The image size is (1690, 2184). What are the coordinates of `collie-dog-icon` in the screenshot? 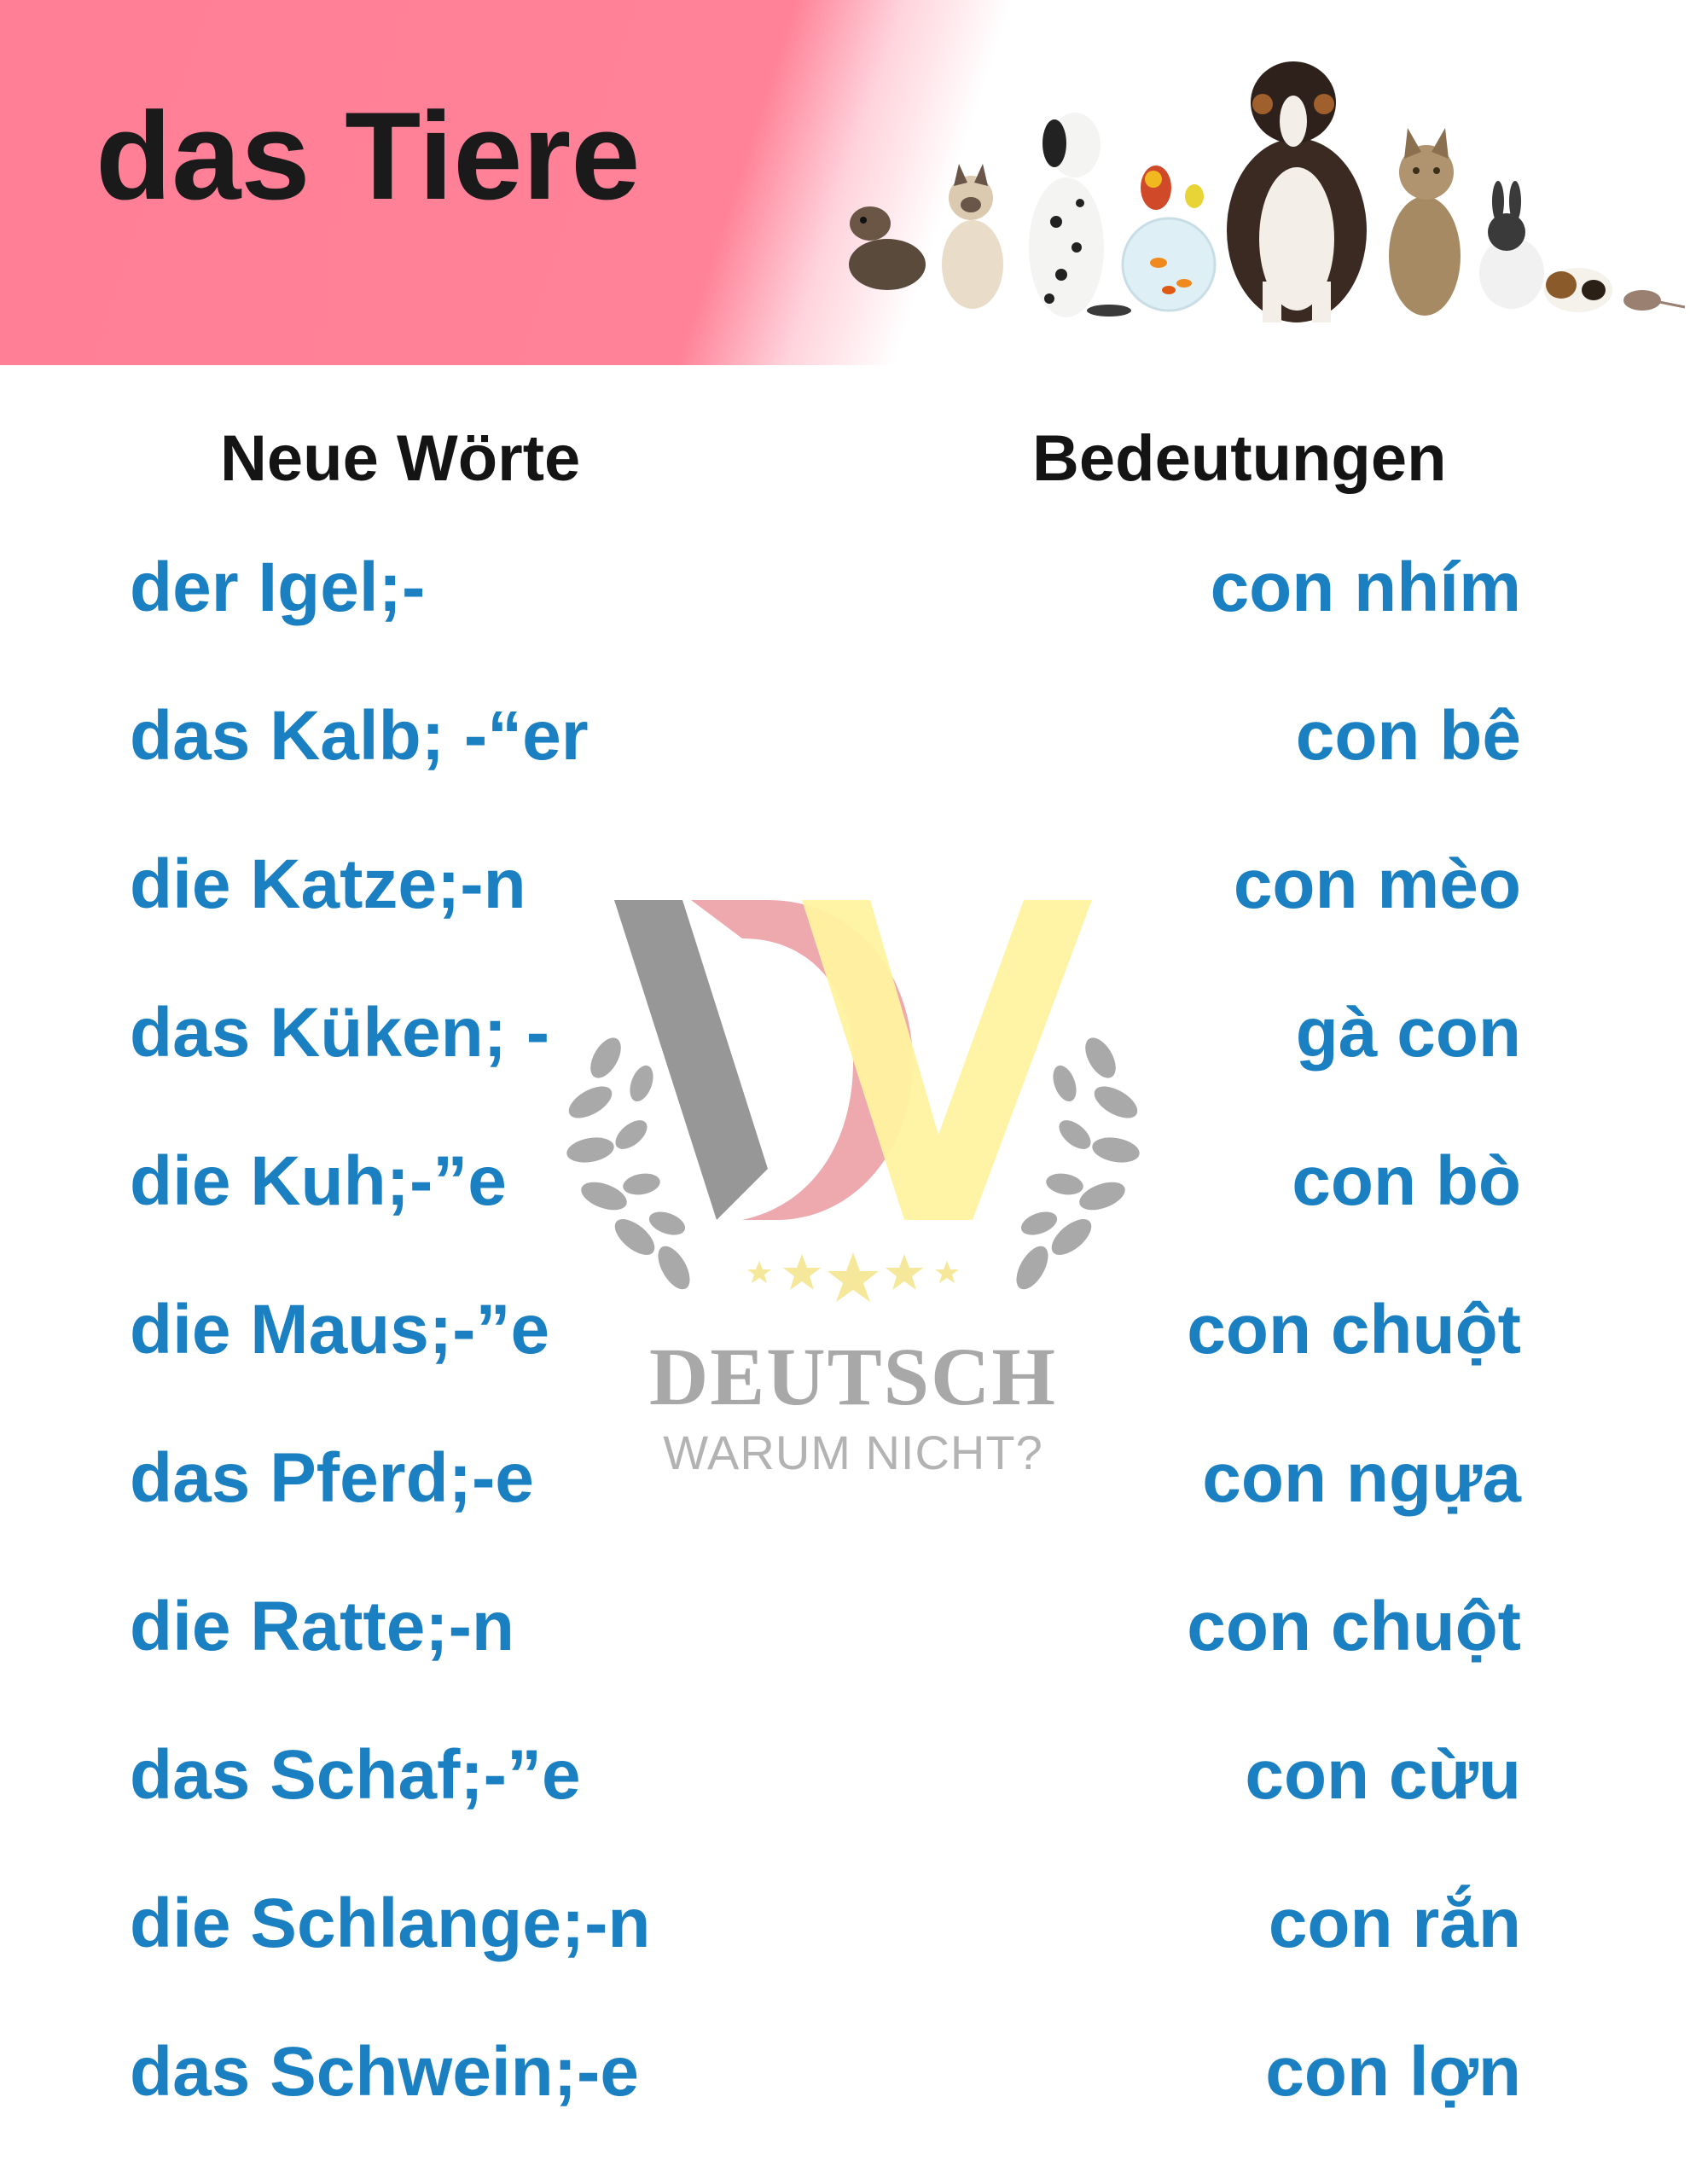 It's located at (1297, 191).